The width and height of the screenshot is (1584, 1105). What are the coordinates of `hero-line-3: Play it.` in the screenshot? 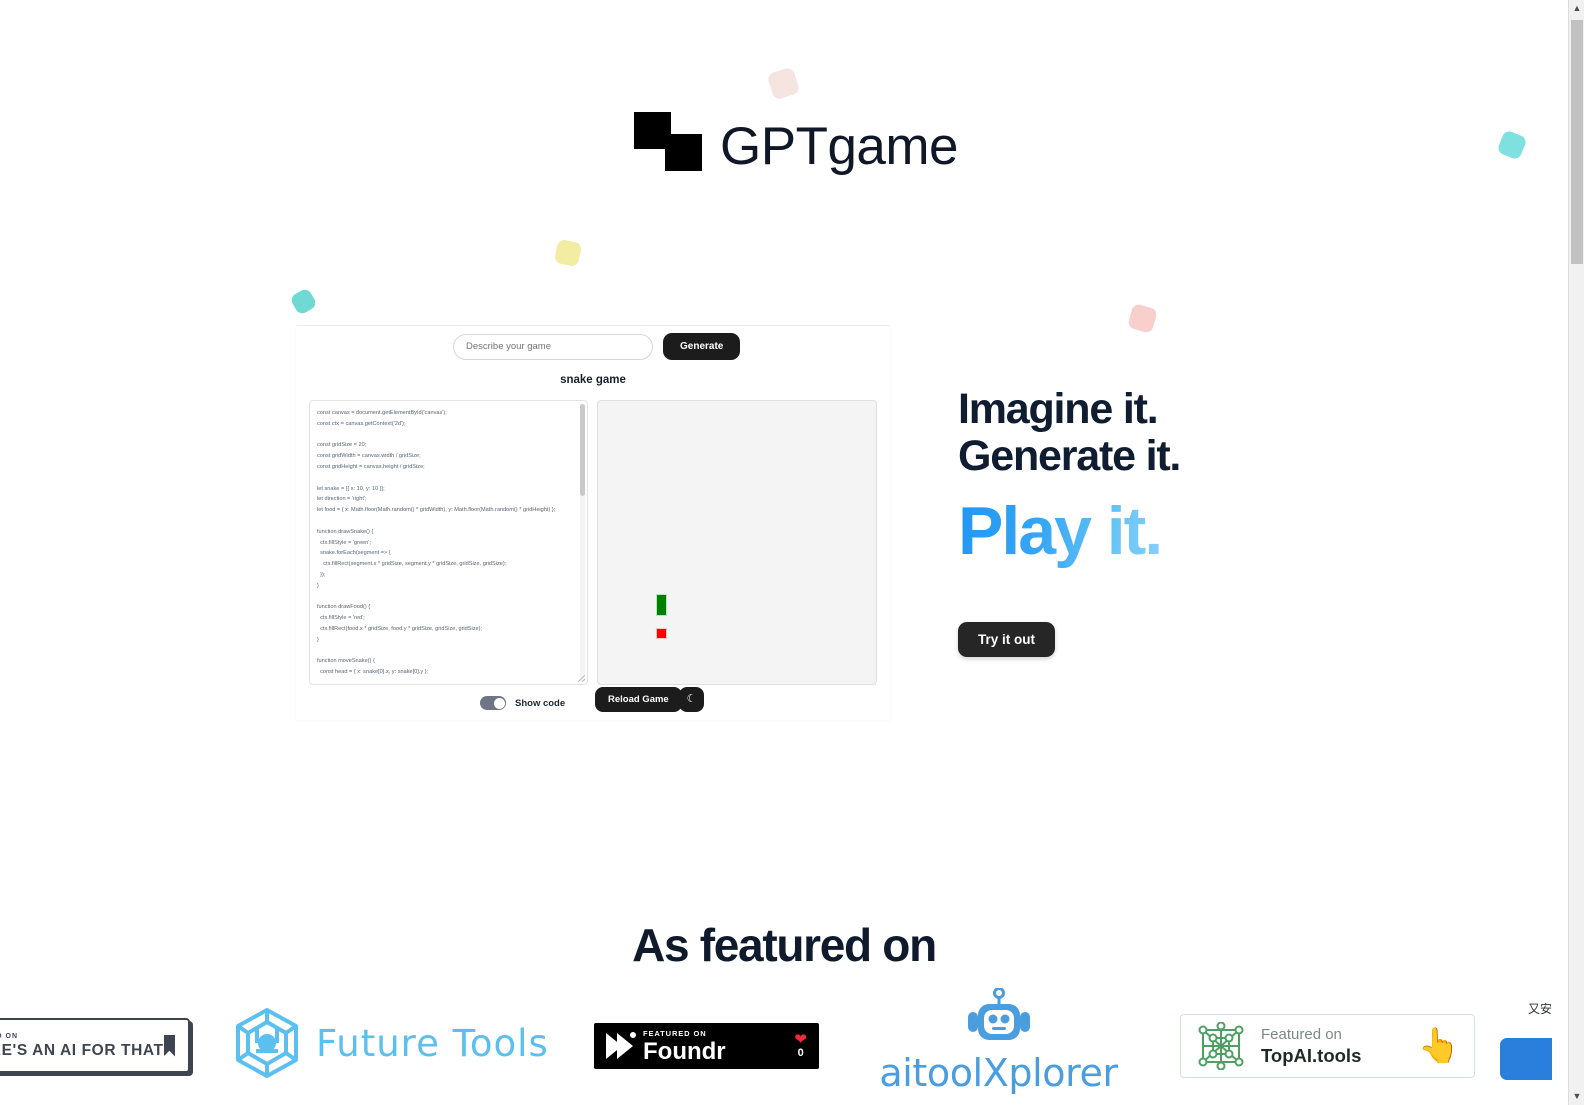 It's located at (1069, 531).